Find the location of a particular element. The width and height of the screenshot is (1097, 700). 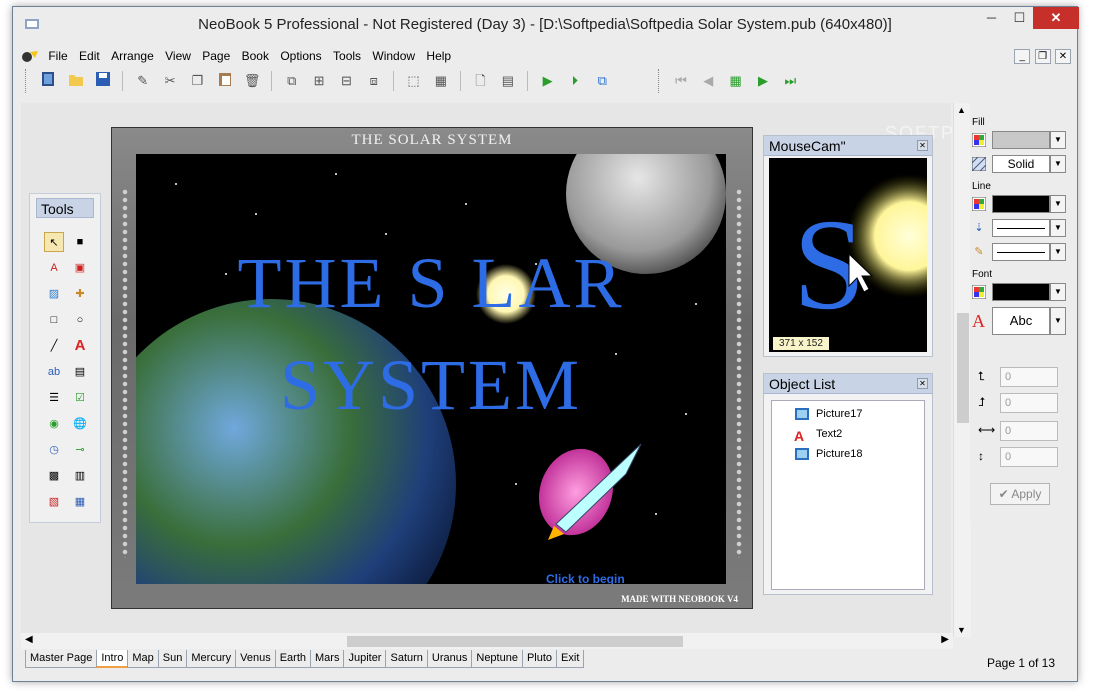

top-input: 0 is located at coordinates (1029, 403).